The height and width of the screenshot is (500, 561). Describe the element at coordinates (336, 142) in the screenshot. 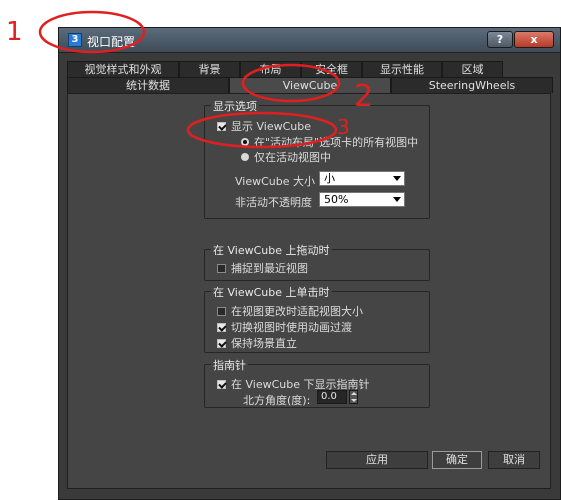

I see `radio-all-views-label: 在"活动布局"选项卡的所有视图中` at that location.